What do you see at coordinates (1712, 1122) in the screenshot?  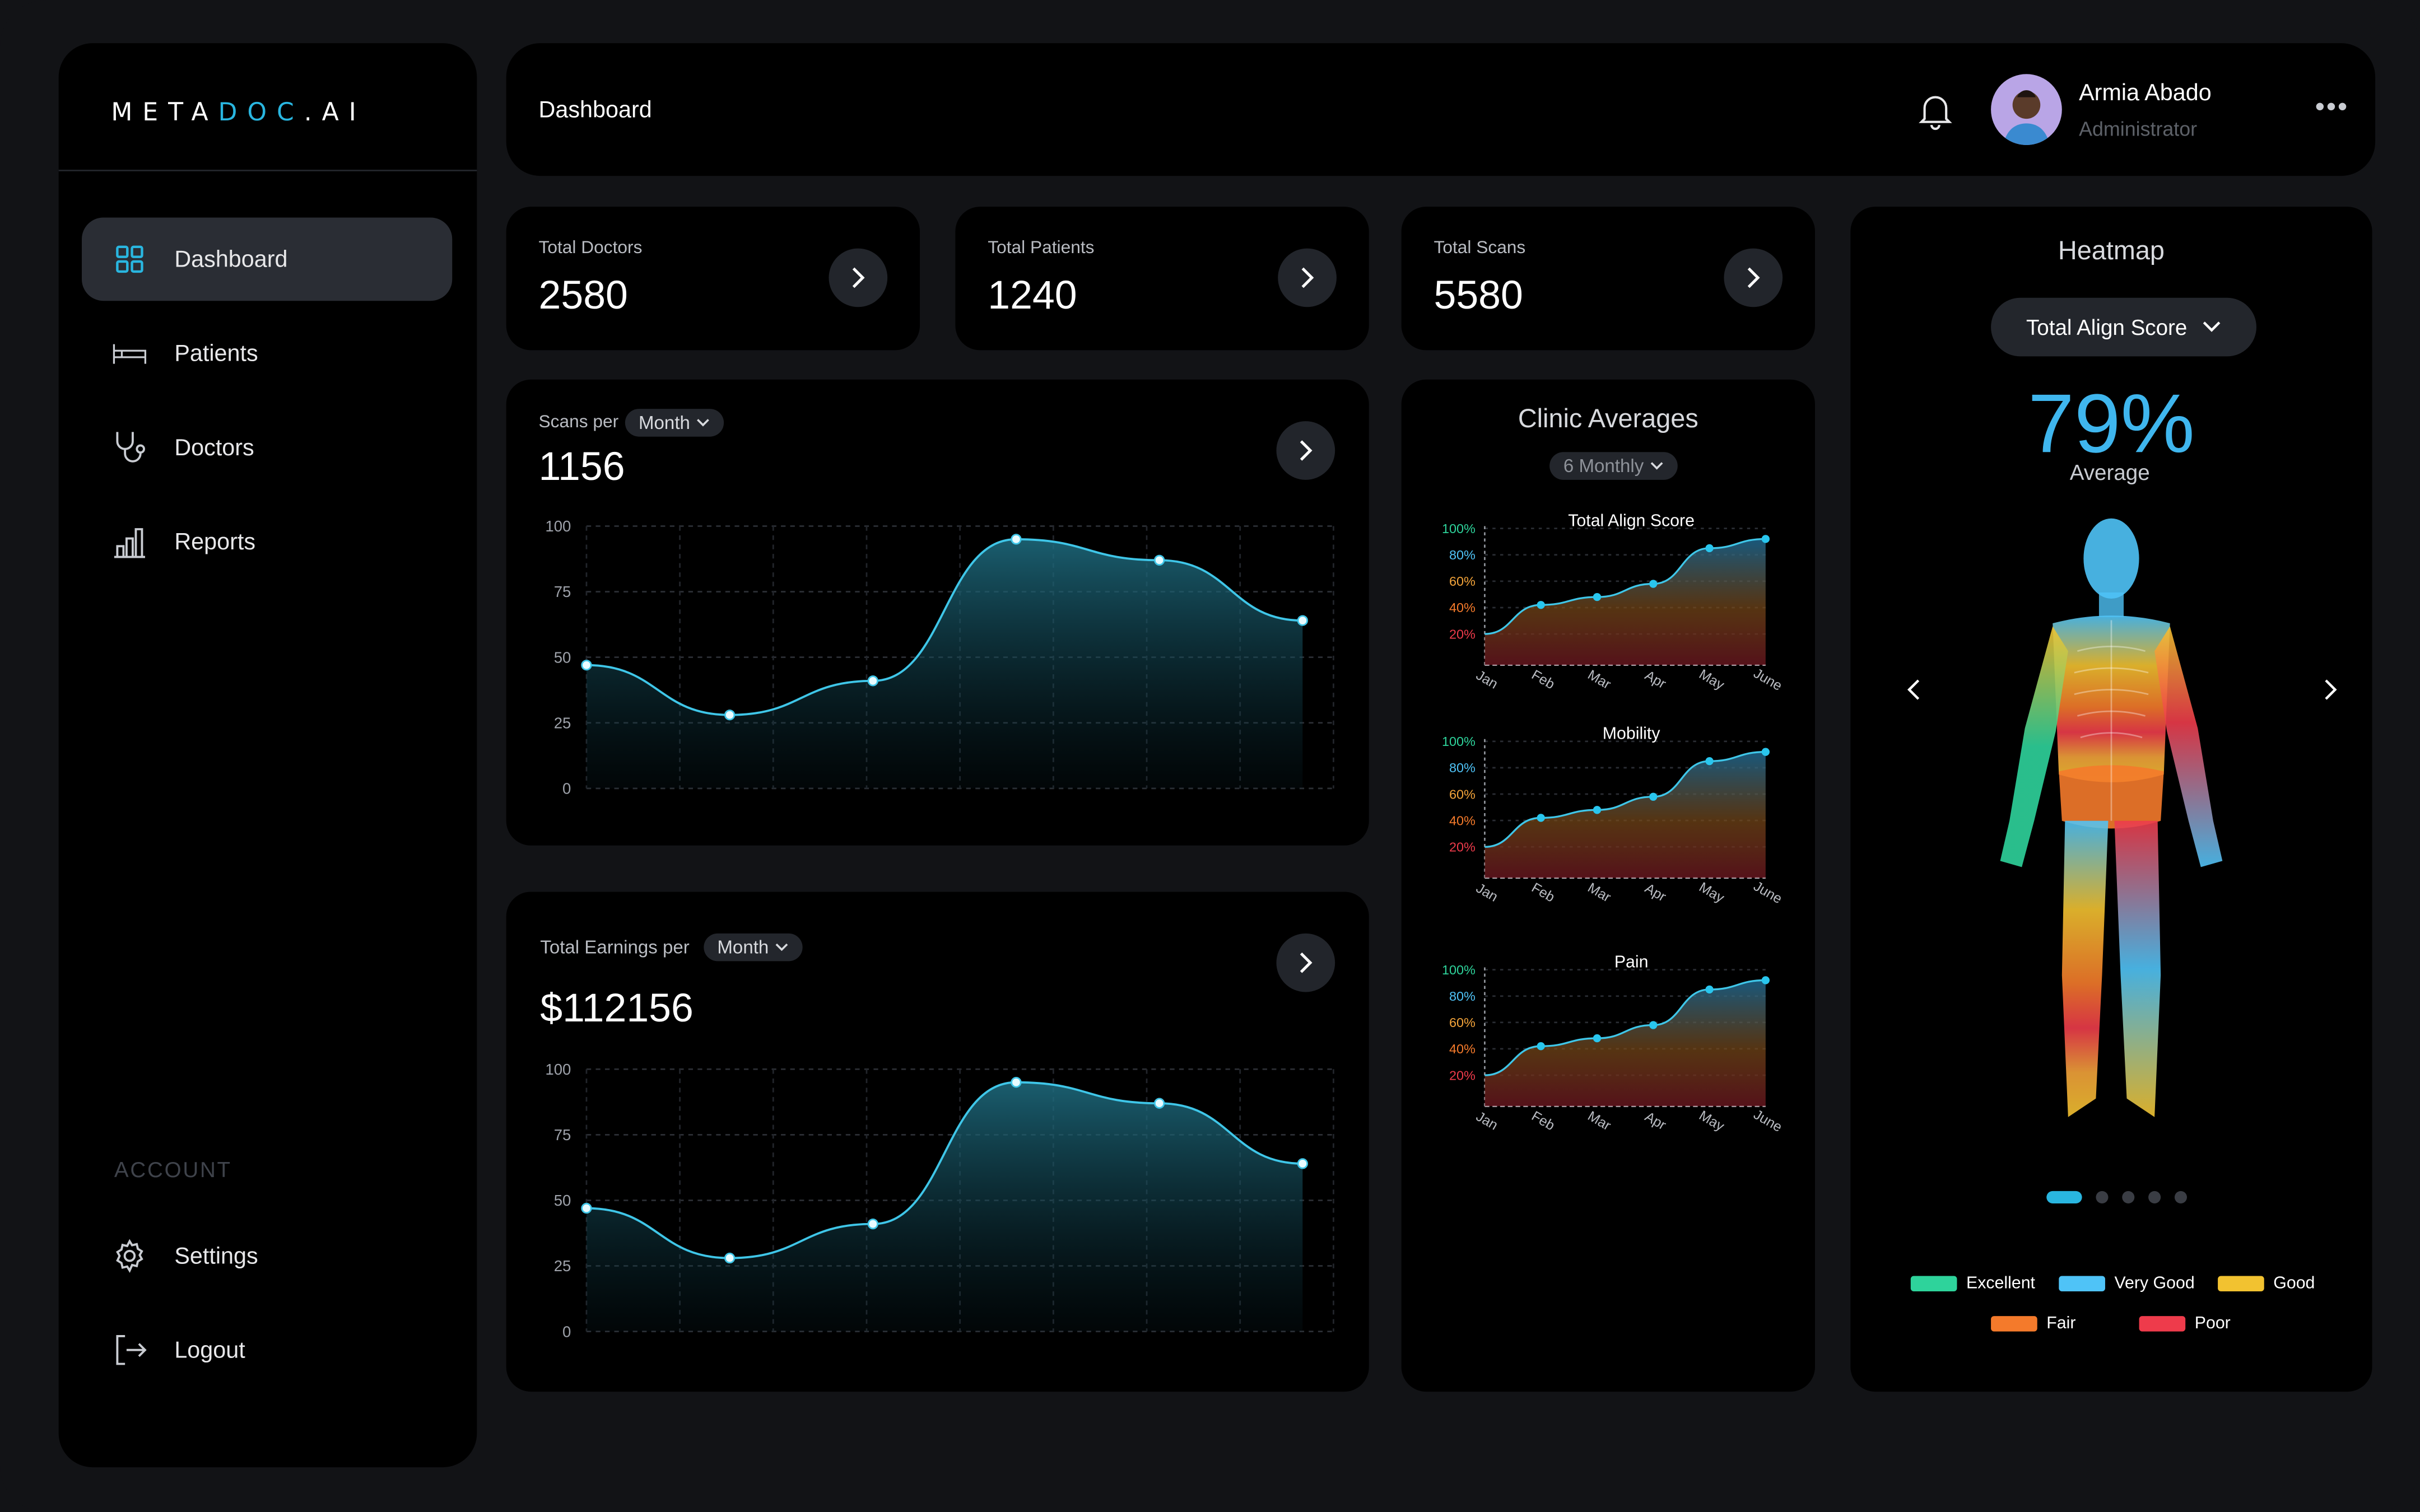 I see `x-tick-label: May` at bounding box center [1712, 1122].